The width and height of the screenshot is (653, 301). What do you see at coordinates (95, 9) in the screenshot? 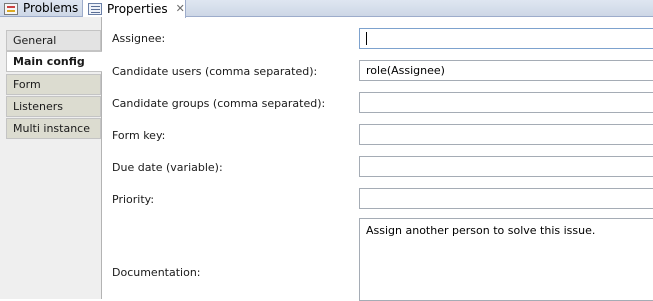
I see `properties-icon` at bounding box center [95, 9].